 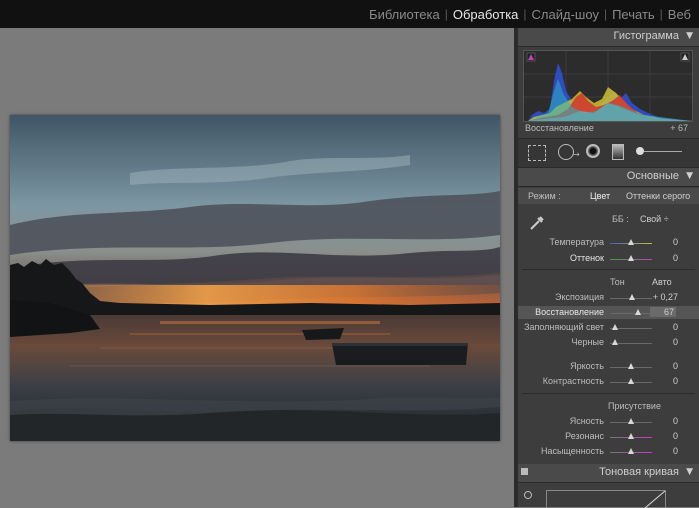 What do you see at coordinates (620, 219) in the screenshot?
I see `wb-label: ББ :` at bounding box center [620, 219].